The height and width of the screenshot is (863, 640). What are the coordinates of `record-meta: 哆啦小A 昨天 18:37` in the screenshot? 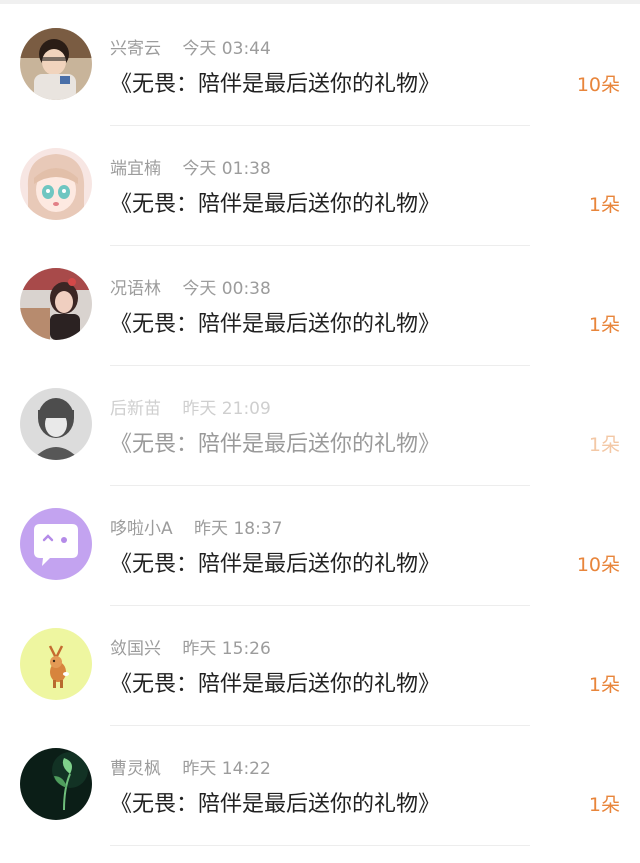 It's located at (196, 526).